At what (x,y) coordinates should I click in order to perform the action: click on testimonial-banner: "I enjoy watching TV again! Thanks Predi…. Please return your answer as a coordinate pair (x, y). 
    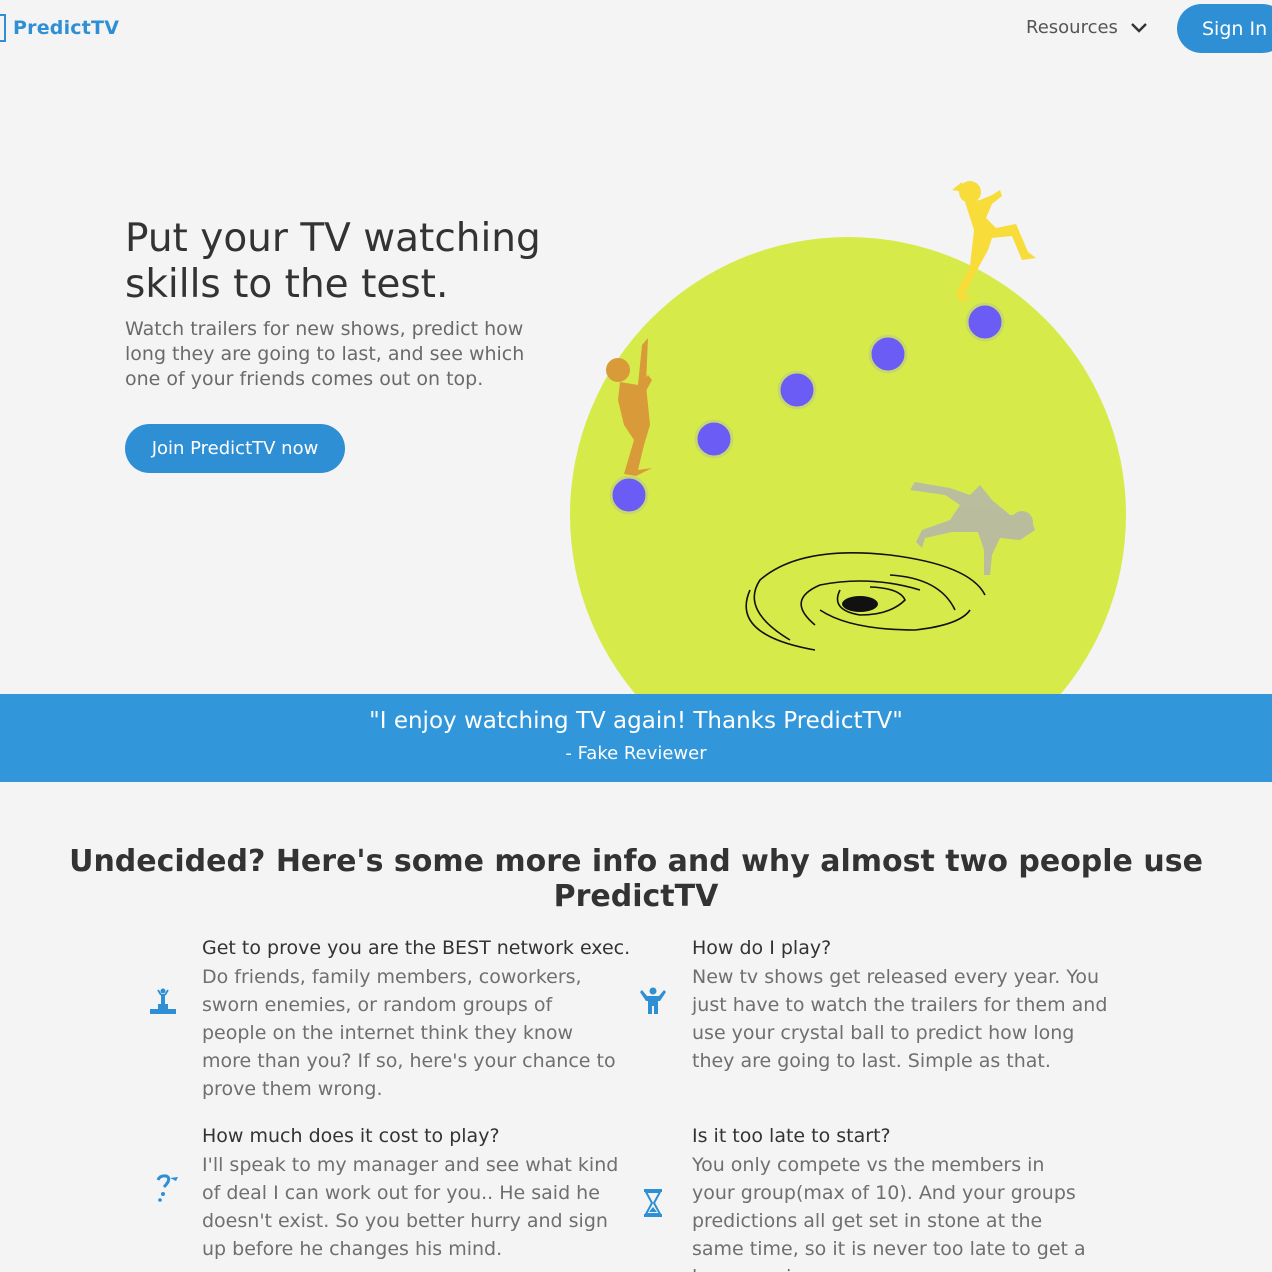
    Looking at the image, I should click on (636, 738).